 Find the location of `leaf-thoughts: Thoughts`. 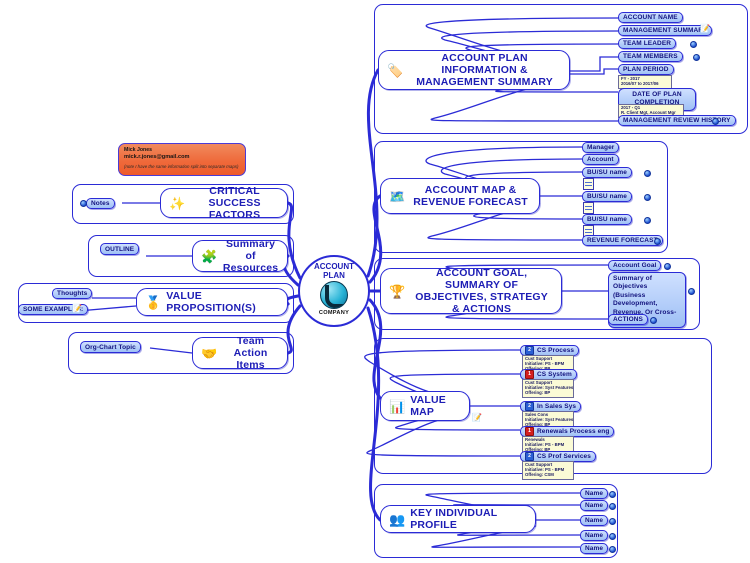

leaf-thoughts: Thoughts is located at coordinates (72, 293).